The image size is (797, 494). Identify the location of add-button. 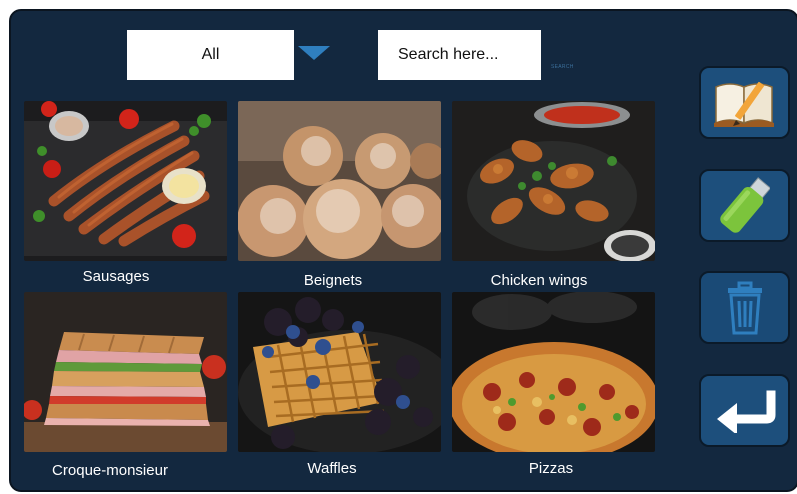
(744, 205).